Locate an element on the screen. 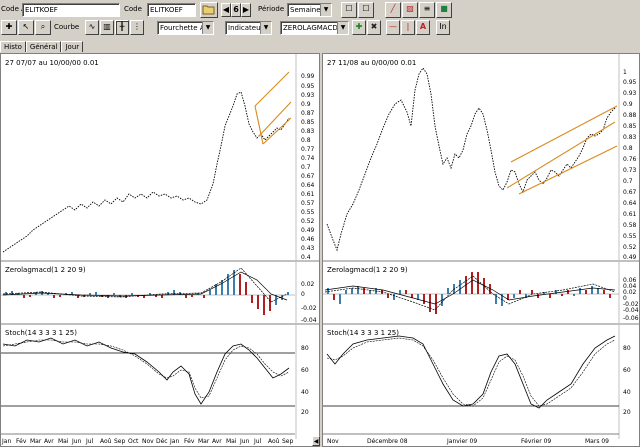 Image resolution: width=640 pixels, height=447 pixels. add-indicator-button: ✚ is located at coordinates (359, 27).